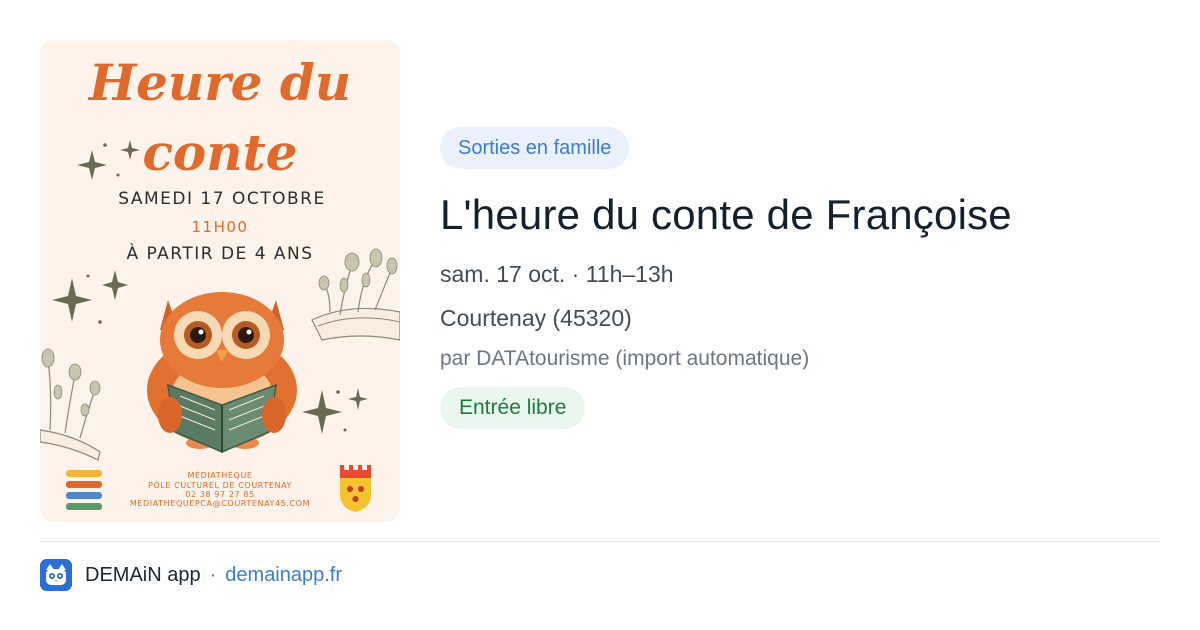 Image resolution: width=1200 pixels, height=630 pixels. I want to click on event-title: L'heure du conte de Françoise, so click(800, 215).